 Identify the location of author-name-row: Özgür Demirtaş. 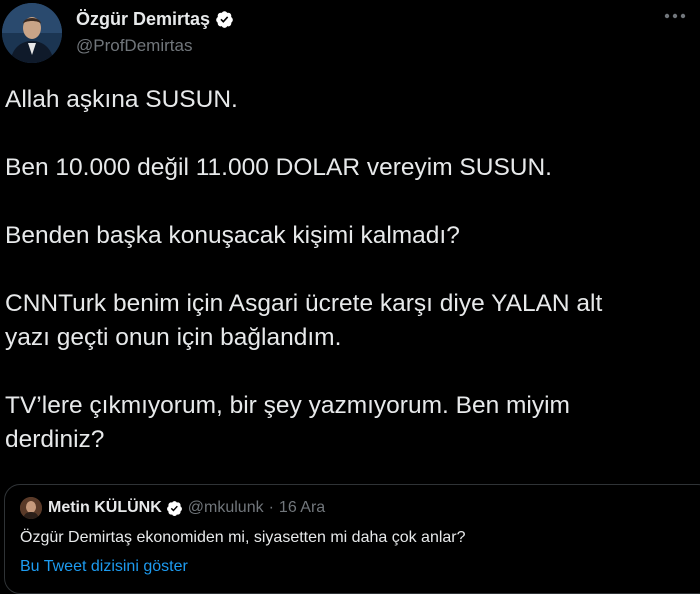
(155, 19).